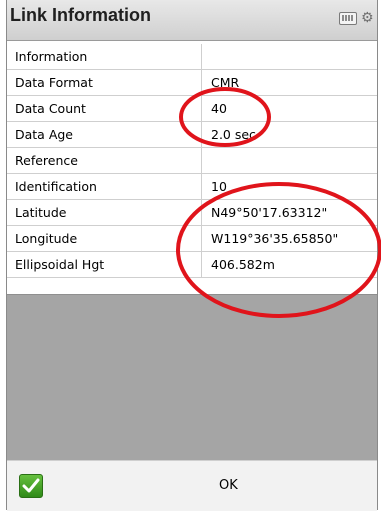  I want to click on row-label: Ellipsoidal Hgt, so click(104, 264).